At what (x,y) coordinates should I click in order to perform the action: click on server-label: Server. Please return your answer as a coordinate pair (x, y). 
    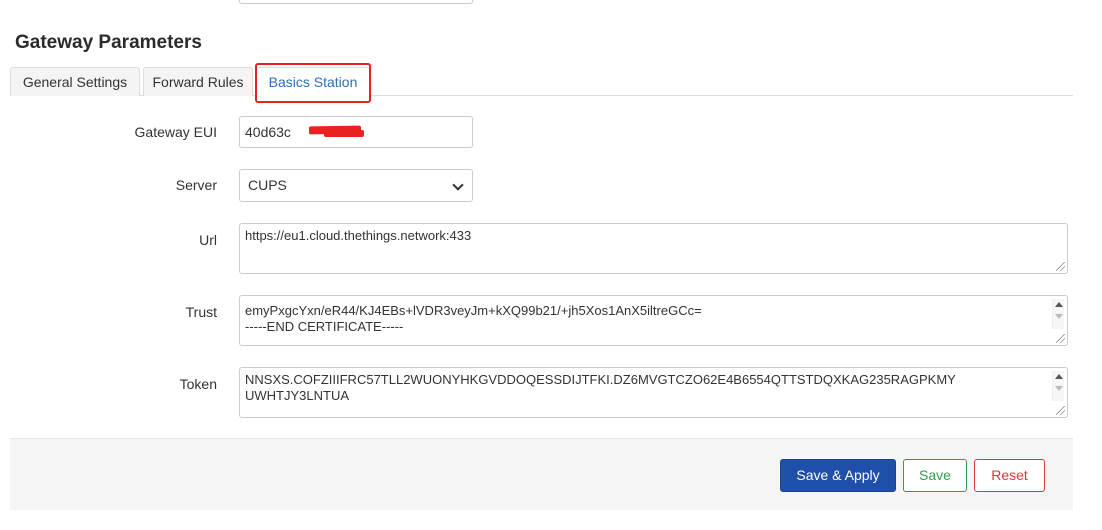
    Looking at the image, I should click on (196, 185).